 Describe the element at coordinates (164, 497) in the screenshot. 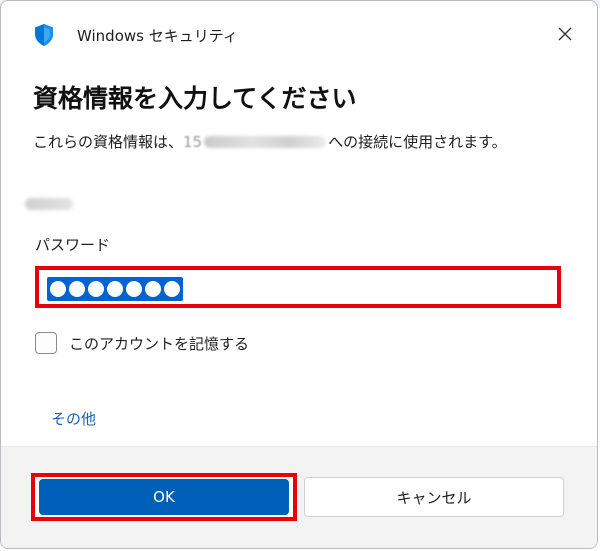

I see `ok-button: OK` at that location.